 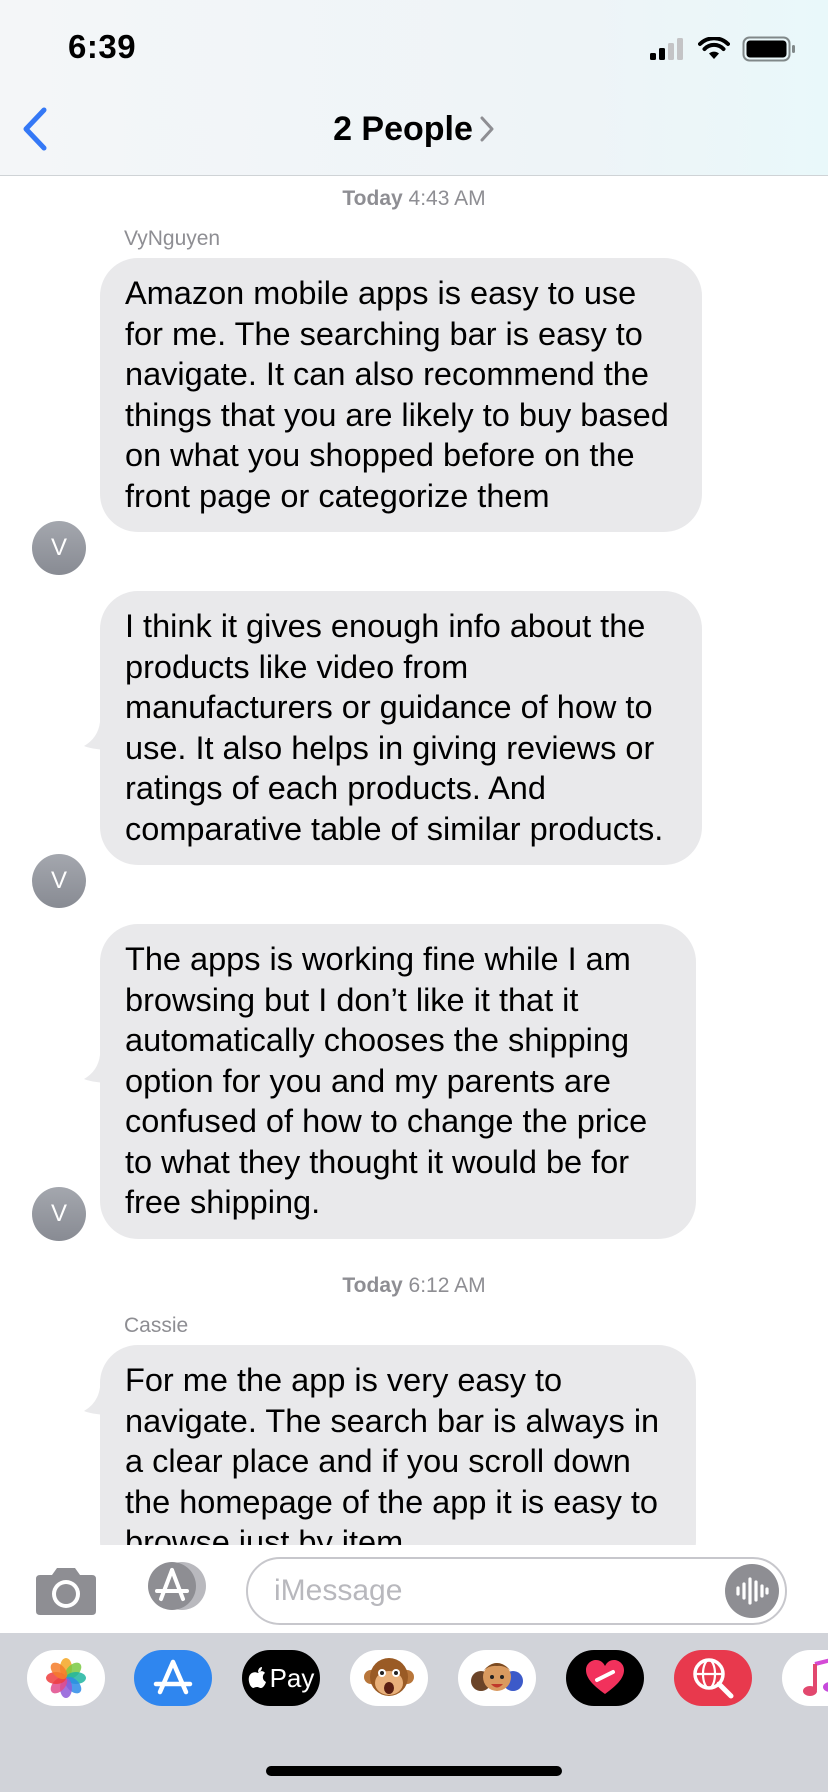 I want to click on app-store-button, so click(x=176, y=1586).